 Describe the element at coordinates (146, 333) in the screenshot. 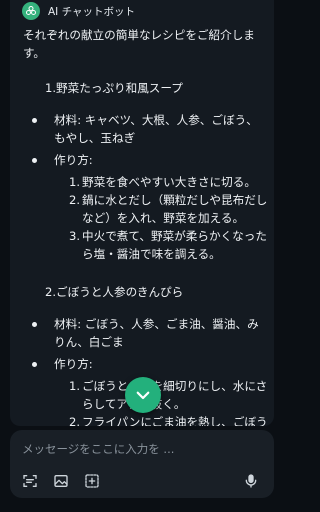

I see `ingredients-item: 材料: ごぼう、人参、ごま油、醤油、みりん、白ごま` at that location.